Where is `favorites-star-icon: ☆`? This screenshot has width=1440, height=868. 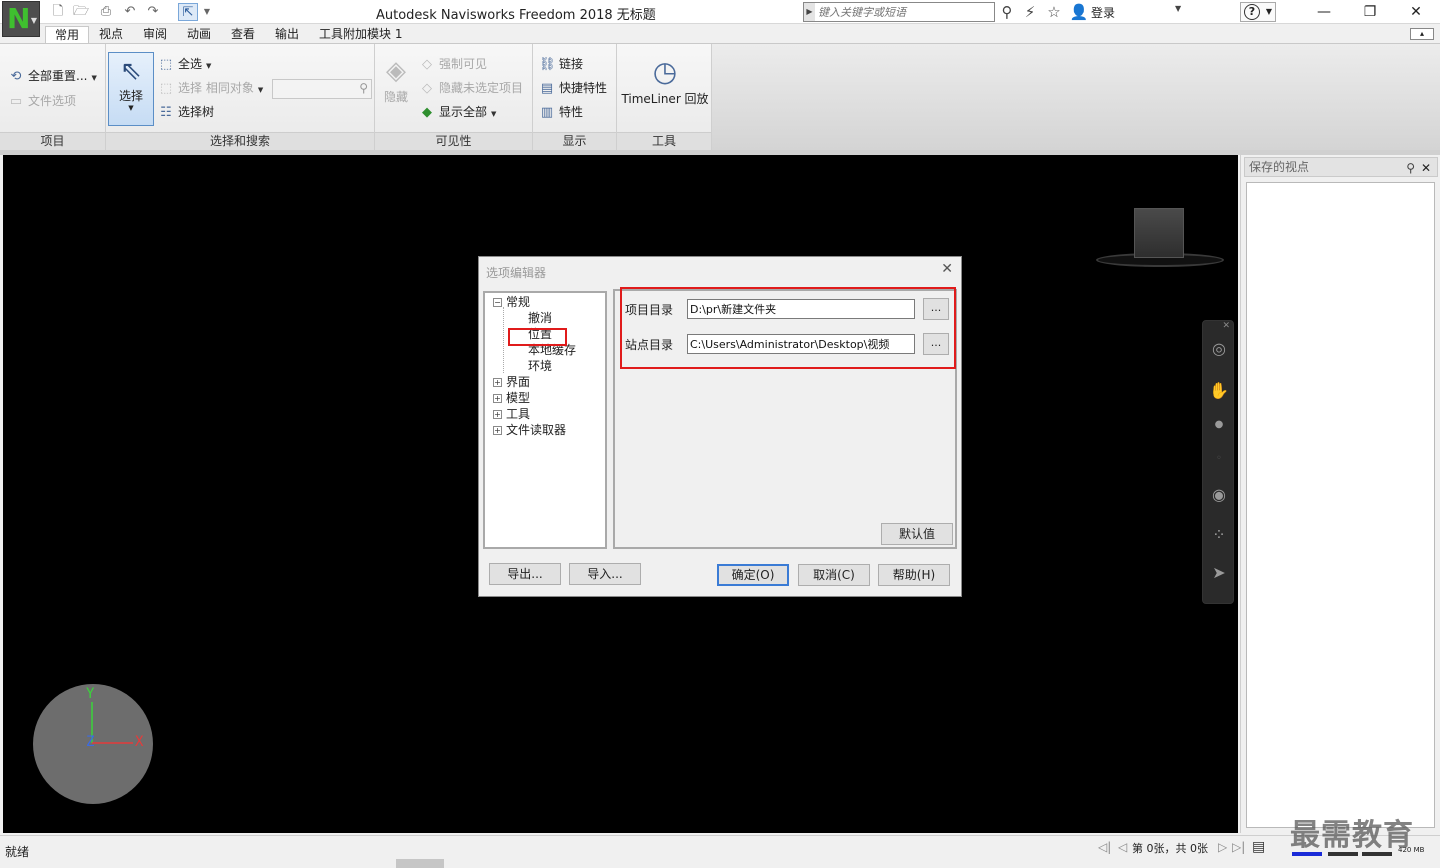
favorites-star-icon: ☆ is located at coordinates (1054, 12).